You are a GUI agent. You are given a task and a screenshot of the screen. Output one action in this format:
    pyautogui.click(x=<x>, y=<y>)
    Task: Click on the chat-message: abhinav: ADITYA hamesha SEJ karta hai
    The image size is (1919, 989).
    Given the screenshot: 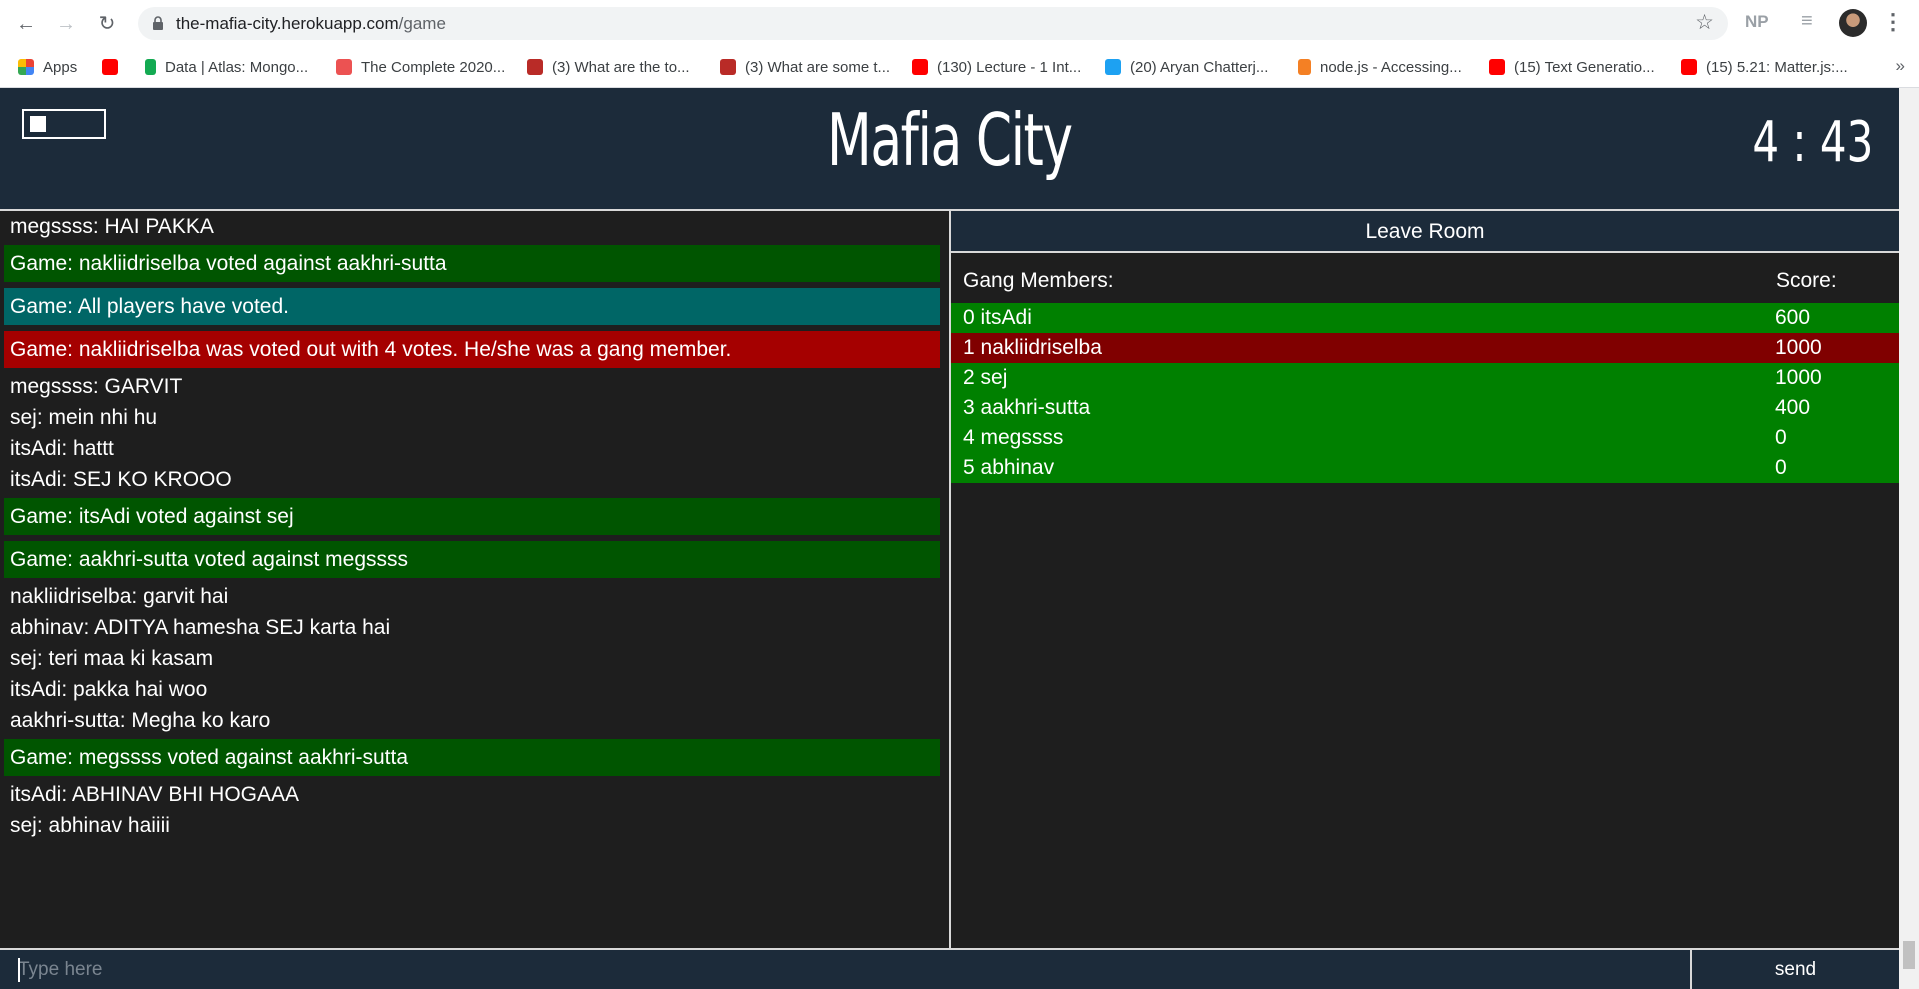 What is the action you would take?
    pyautogui.click(x=200, y=627)
    